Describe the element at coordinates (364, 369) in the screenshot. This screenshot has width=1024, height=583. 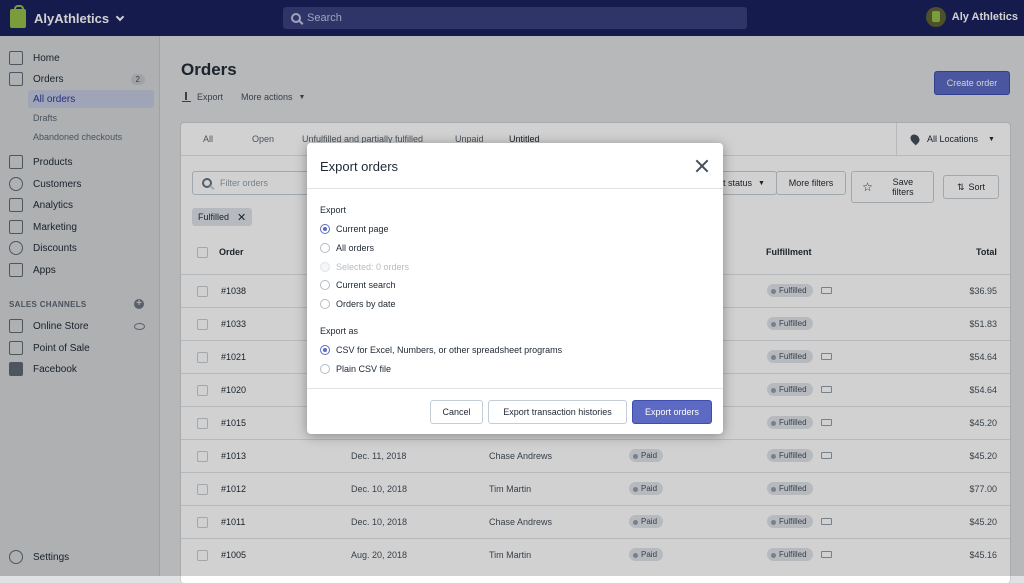
I see `radio-label: Plain CSV file` at that location.